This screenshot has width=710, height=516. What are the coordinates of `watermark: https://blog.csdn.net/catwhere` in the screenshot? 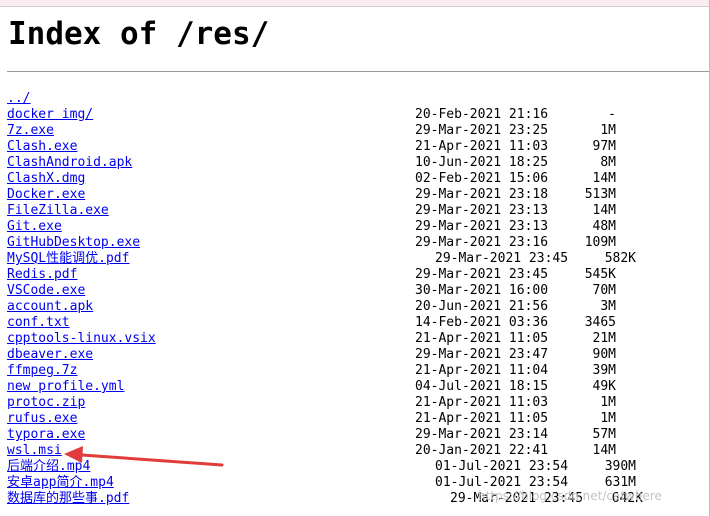 It's located at (570, 496).